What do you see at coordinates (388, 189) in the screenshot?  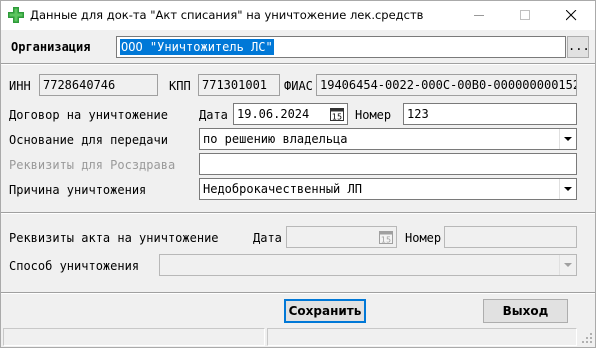 I see `reason-select: Недоброкачественный ЛП` at bounding box center [388, 189].